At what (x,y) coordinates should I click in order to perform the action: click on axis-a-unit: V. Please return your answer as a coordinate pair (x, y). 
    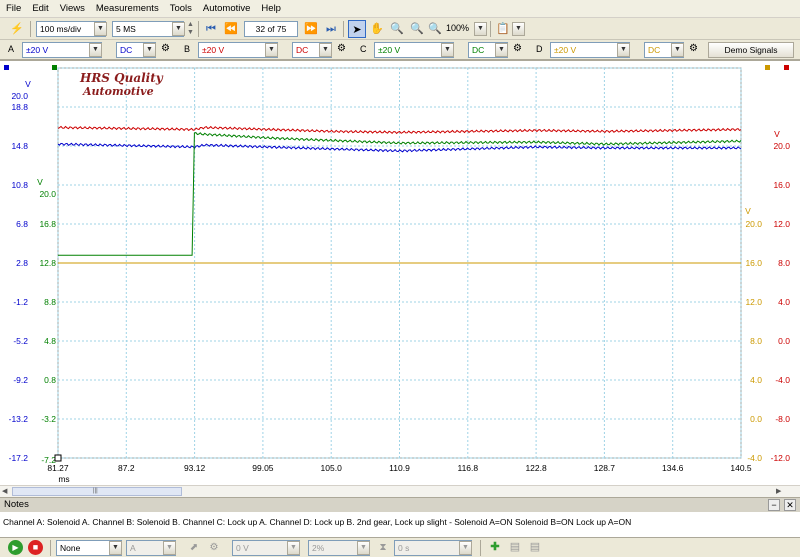
    Looking at the image, I should click on (28, 84).